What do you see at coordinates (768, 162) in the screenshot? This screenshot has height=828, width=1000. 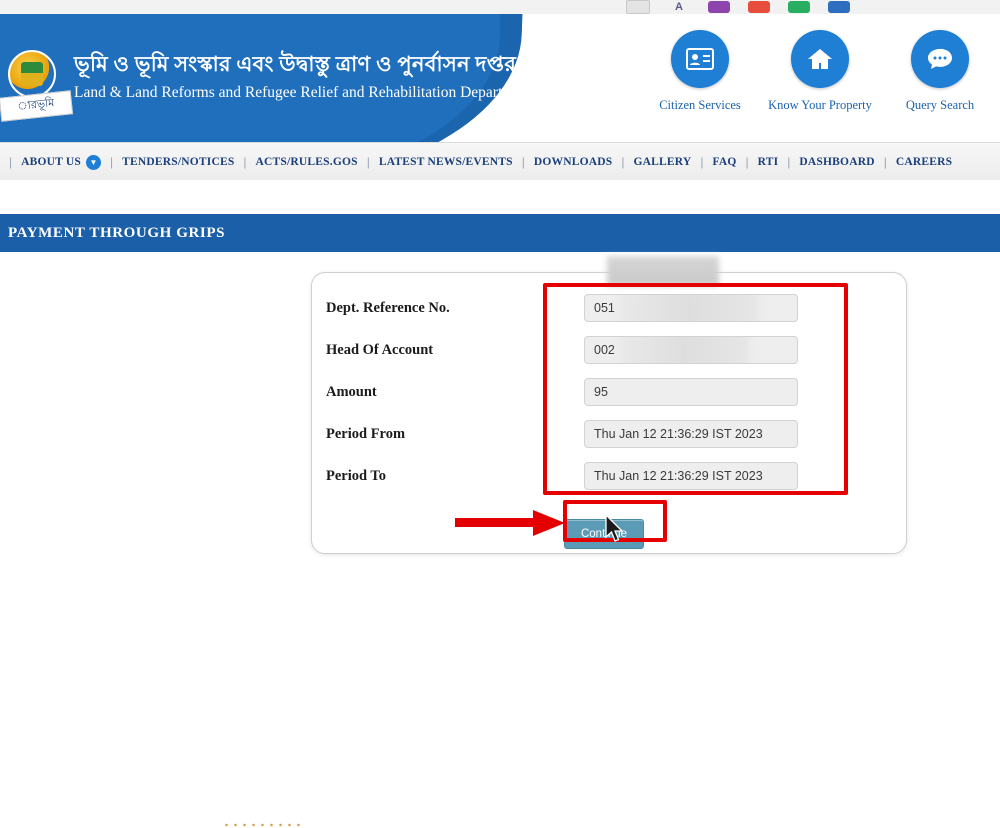 I see `nav-item-rti: RTI` at bounding box center [768, 162].